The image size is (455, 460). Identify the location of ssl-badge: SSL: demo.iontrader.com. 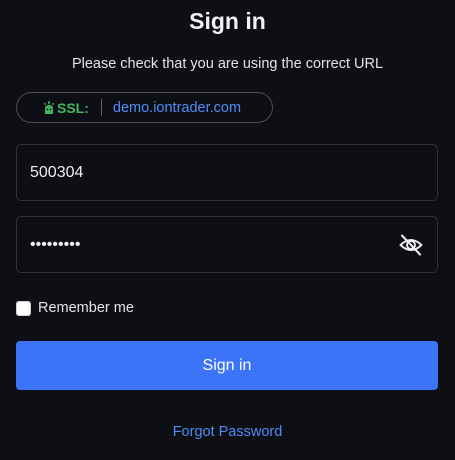
(144, 107).